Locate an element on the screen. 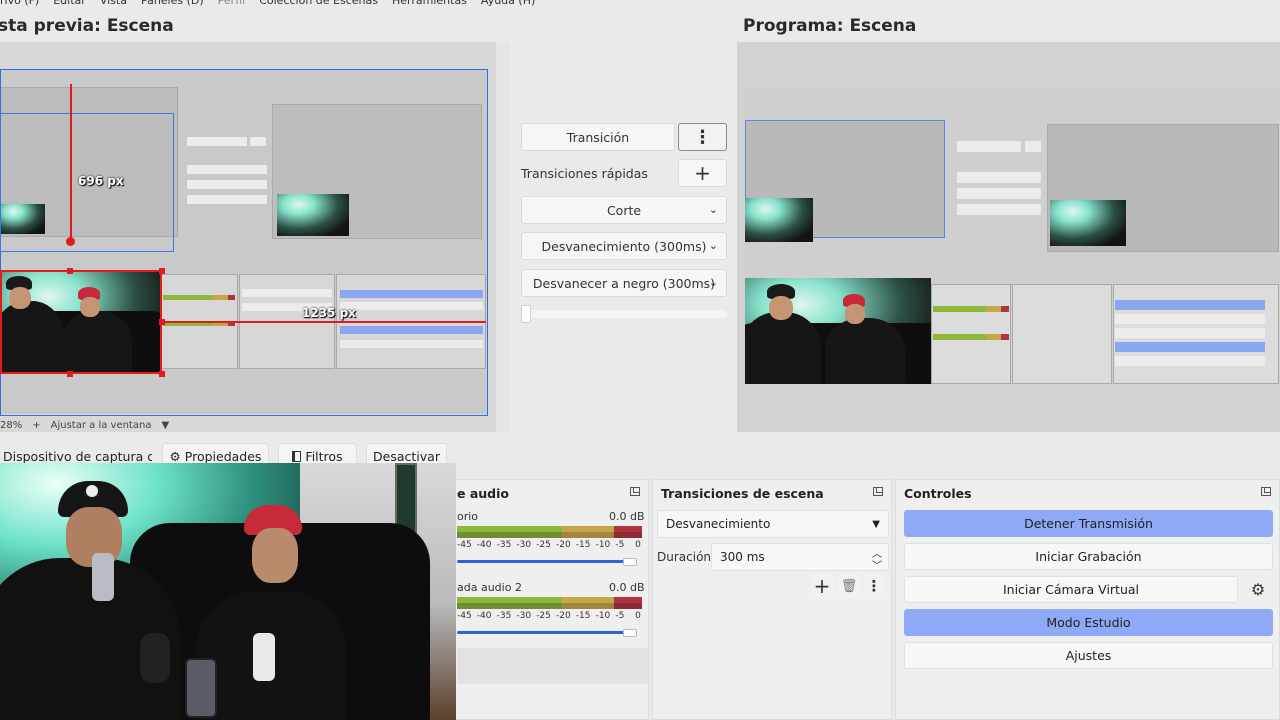 The image size is (1280, 720). channel-name: ada audio 2 is located at coordinates (489, 587).